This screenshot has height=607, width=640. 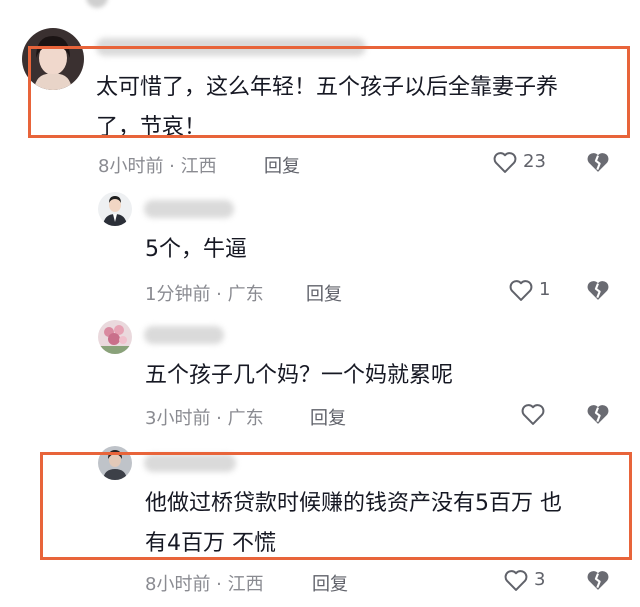 I want to click on man-suit-avatar-icon, so click(x=115, y=209).